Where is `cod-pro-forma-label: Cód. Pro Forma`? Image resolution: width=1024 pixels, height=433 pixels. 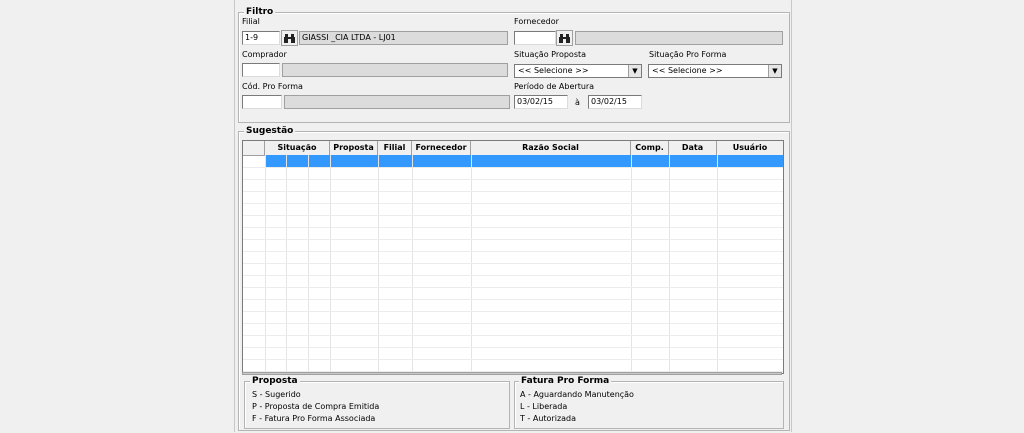 cod-pro-forma-label: Cód. Pro Forma is located at coordinates (272, 86).